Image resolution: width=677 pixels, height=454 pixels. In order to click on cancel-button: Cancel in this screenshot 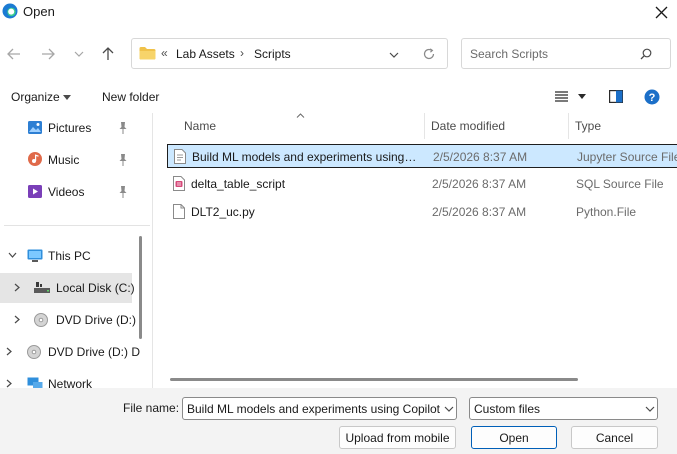, I will do `click(614, 437)`.